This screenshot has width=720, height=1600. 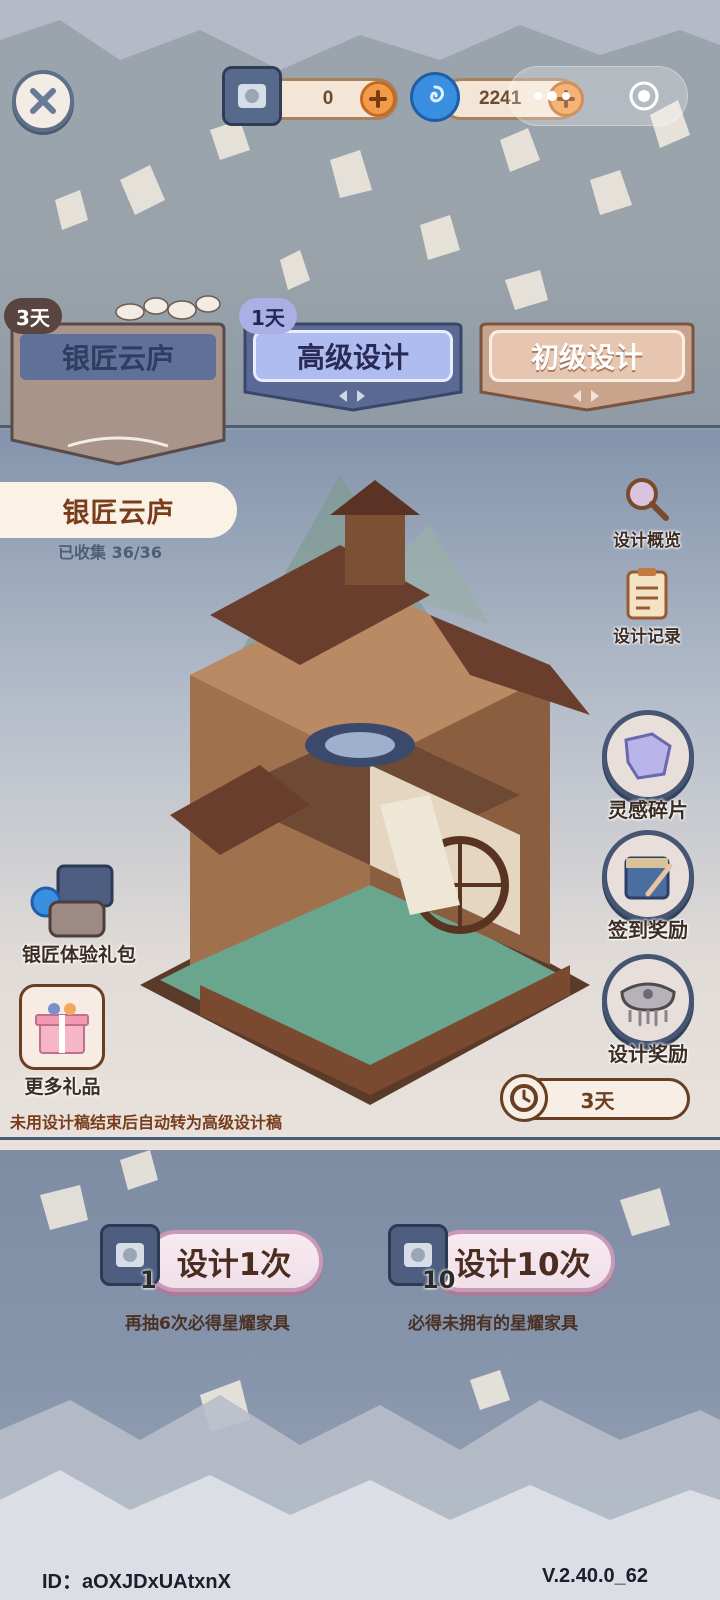 I want to click on design-ten-note: 必得未拥有的星耀家具, so click(x=493, y=1324).